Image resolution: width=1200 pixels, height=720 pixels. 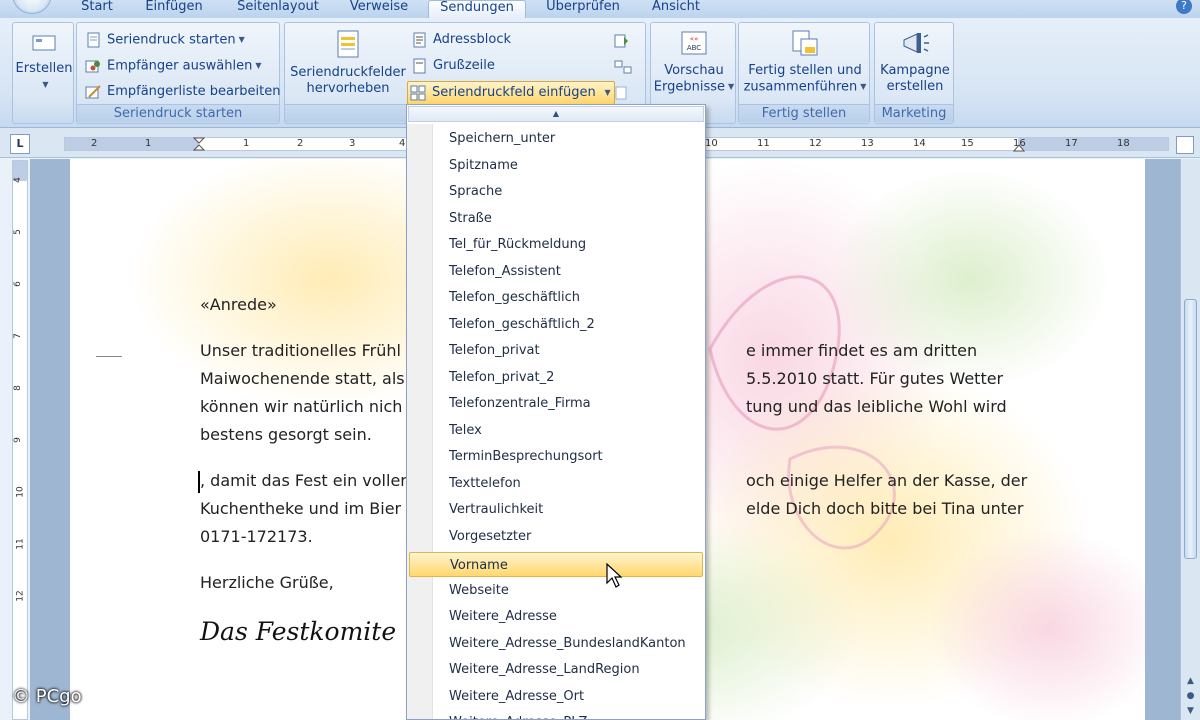 I want to click on dropdown-item: Vertraulichkeit, so click(x=556, y=509).